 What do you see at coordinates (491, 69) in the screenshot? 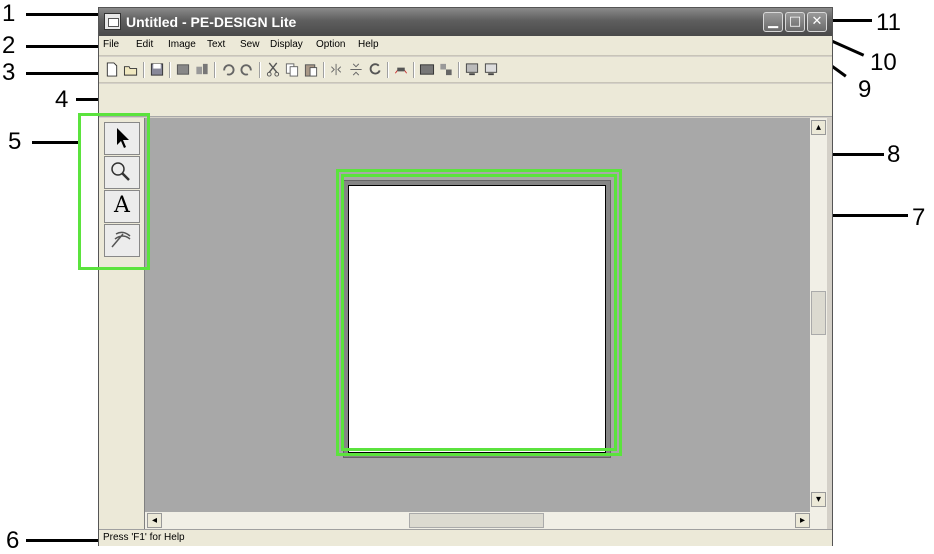
I see `realistic-preview-icon` at bounding box center [491, 69].